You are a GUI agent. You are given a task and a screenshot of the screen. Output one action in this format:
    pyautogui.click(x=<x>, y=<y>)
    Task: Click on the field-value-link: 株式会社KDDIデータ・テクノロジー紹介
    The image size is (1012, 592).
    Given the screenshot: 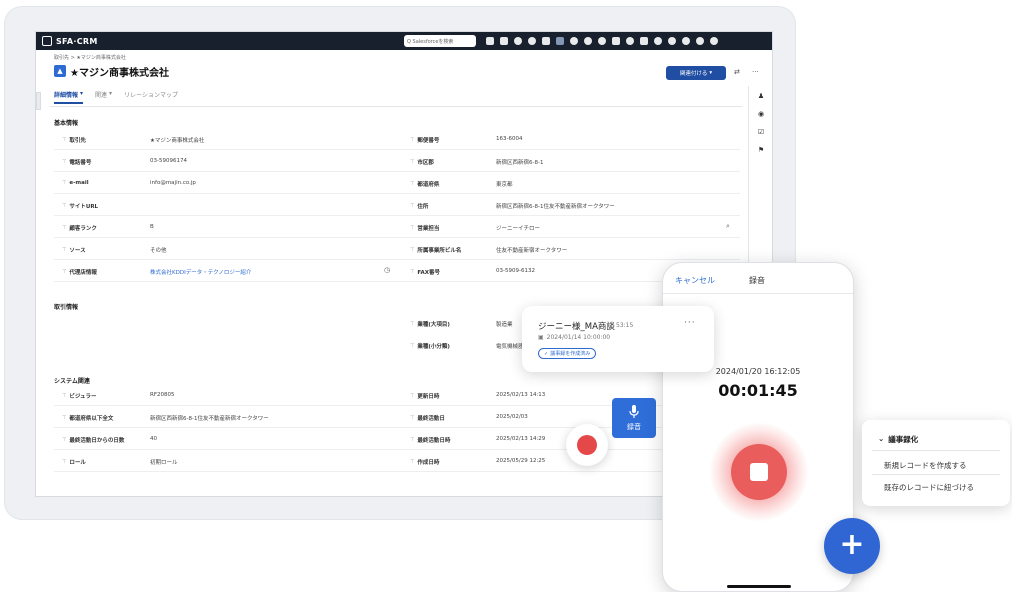 What is the action you would take?
    pyautogui.click(x=200, y=272)
    